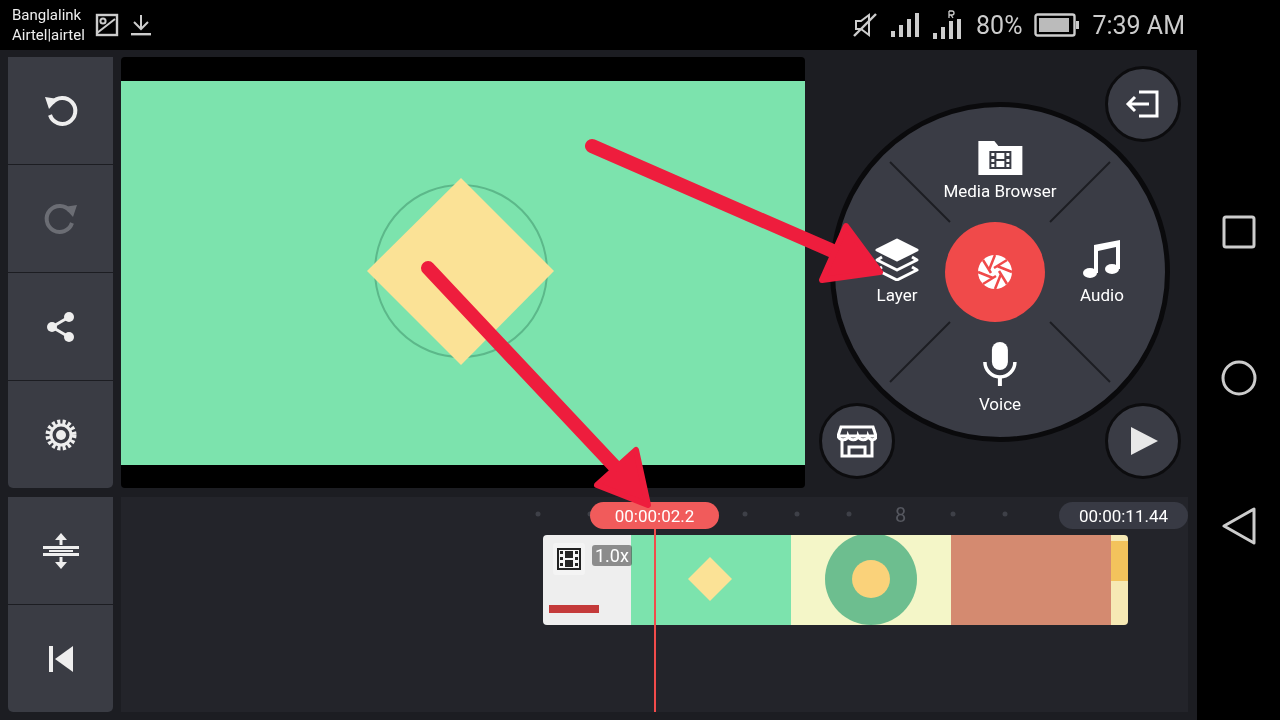 The height and width of the screenshot is (720, 1280). Describe the element at coordinates (106, 25) in the screenshot. I see `image-icon` at that location.